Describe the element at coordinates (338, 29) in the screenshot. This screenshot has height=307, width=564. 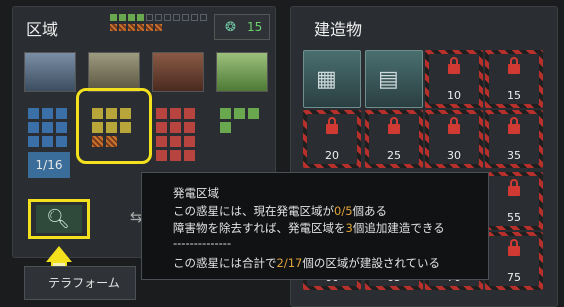
I see `buildings-title: 建造物` at that location.